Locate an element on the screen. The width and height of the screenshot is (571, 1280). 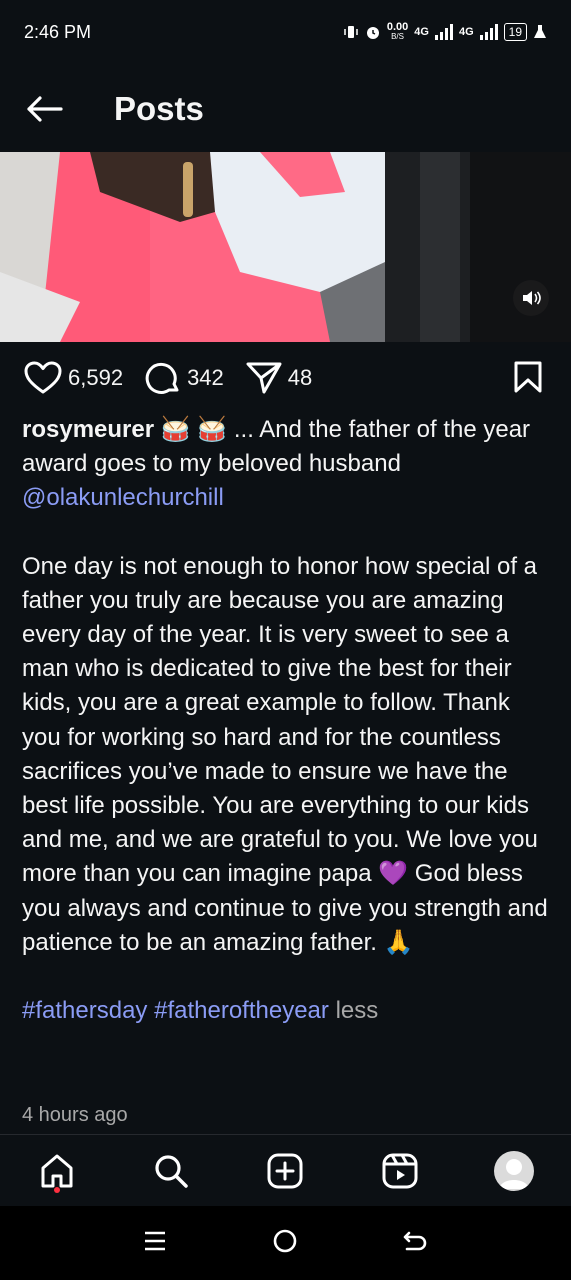
arrow-left-icon is located at coordinates (45, 109).